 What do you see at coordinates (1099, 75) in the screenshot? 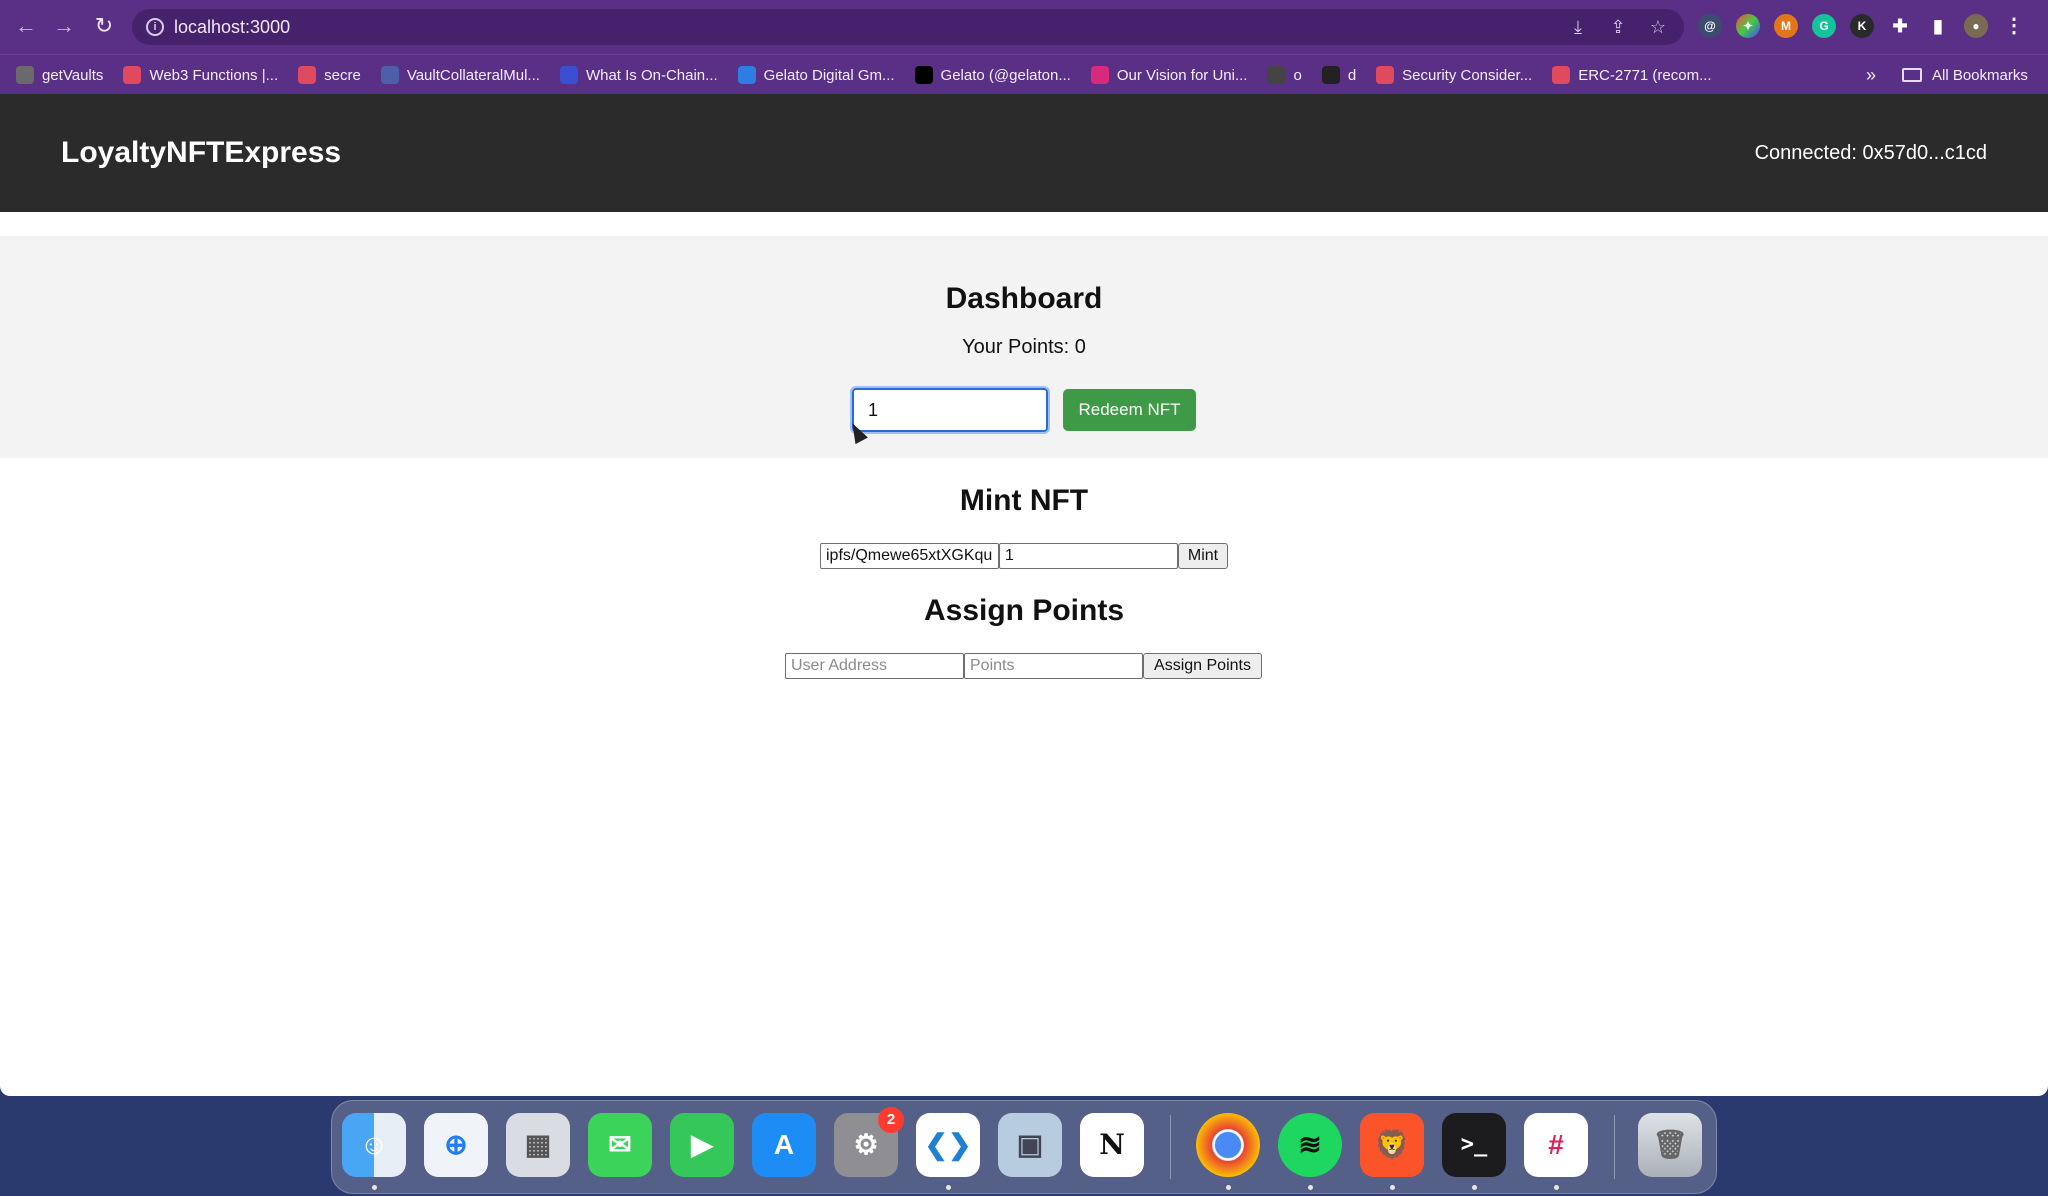
I see `uniswap-icon` at bounding box center [1099, 75].